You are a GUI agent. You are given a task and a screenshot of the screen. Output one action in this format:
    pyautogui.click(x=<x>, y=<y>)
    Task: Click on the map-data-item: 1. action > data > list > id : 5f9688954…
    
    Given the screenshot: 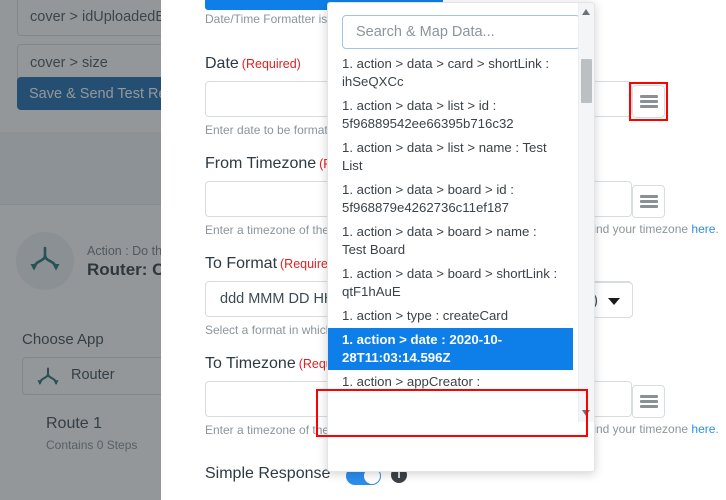 What is the action you would take?
    pyautogui.click(x=450, y=115)
    